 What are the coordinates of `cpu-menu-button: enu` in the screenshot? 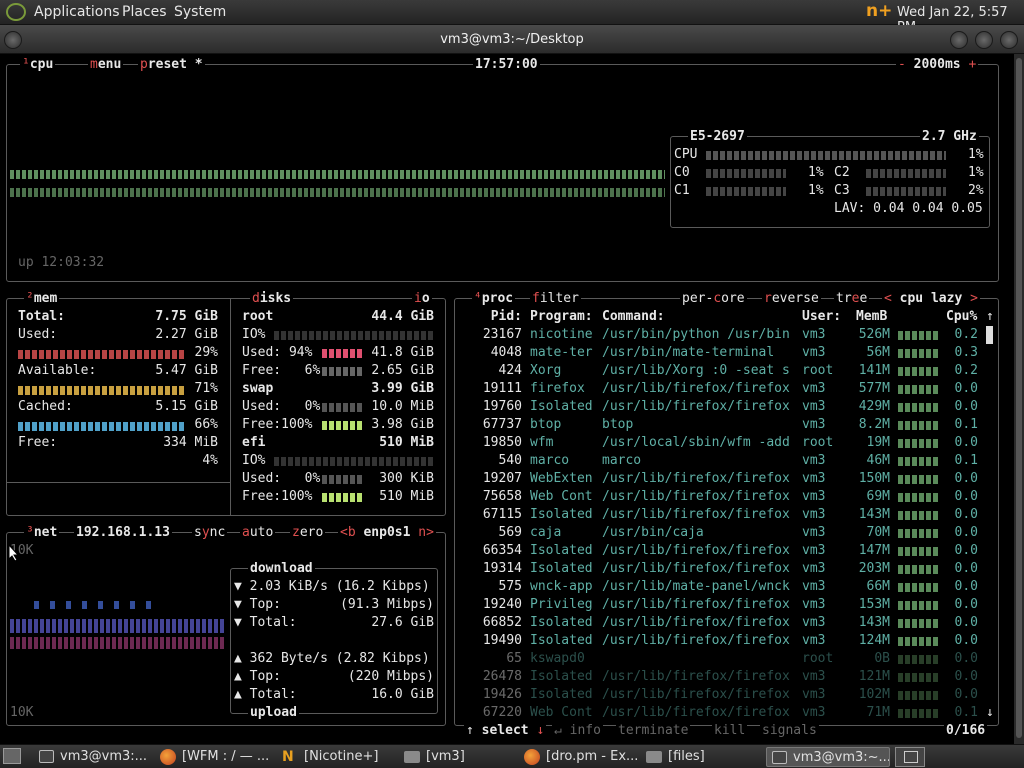 It's located at (109, 64).